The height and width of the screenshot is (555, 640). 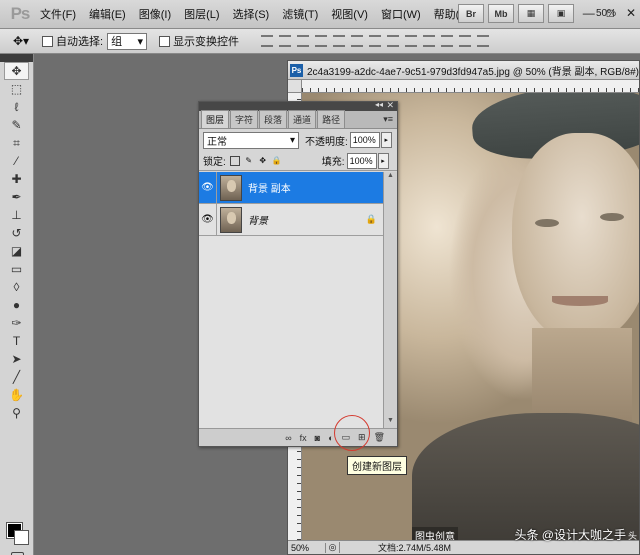 What do you see at coordinates (249, 161) in the screenshot?
I see `lock-pixels-icon: ✎` at bounding box center [249, 161].